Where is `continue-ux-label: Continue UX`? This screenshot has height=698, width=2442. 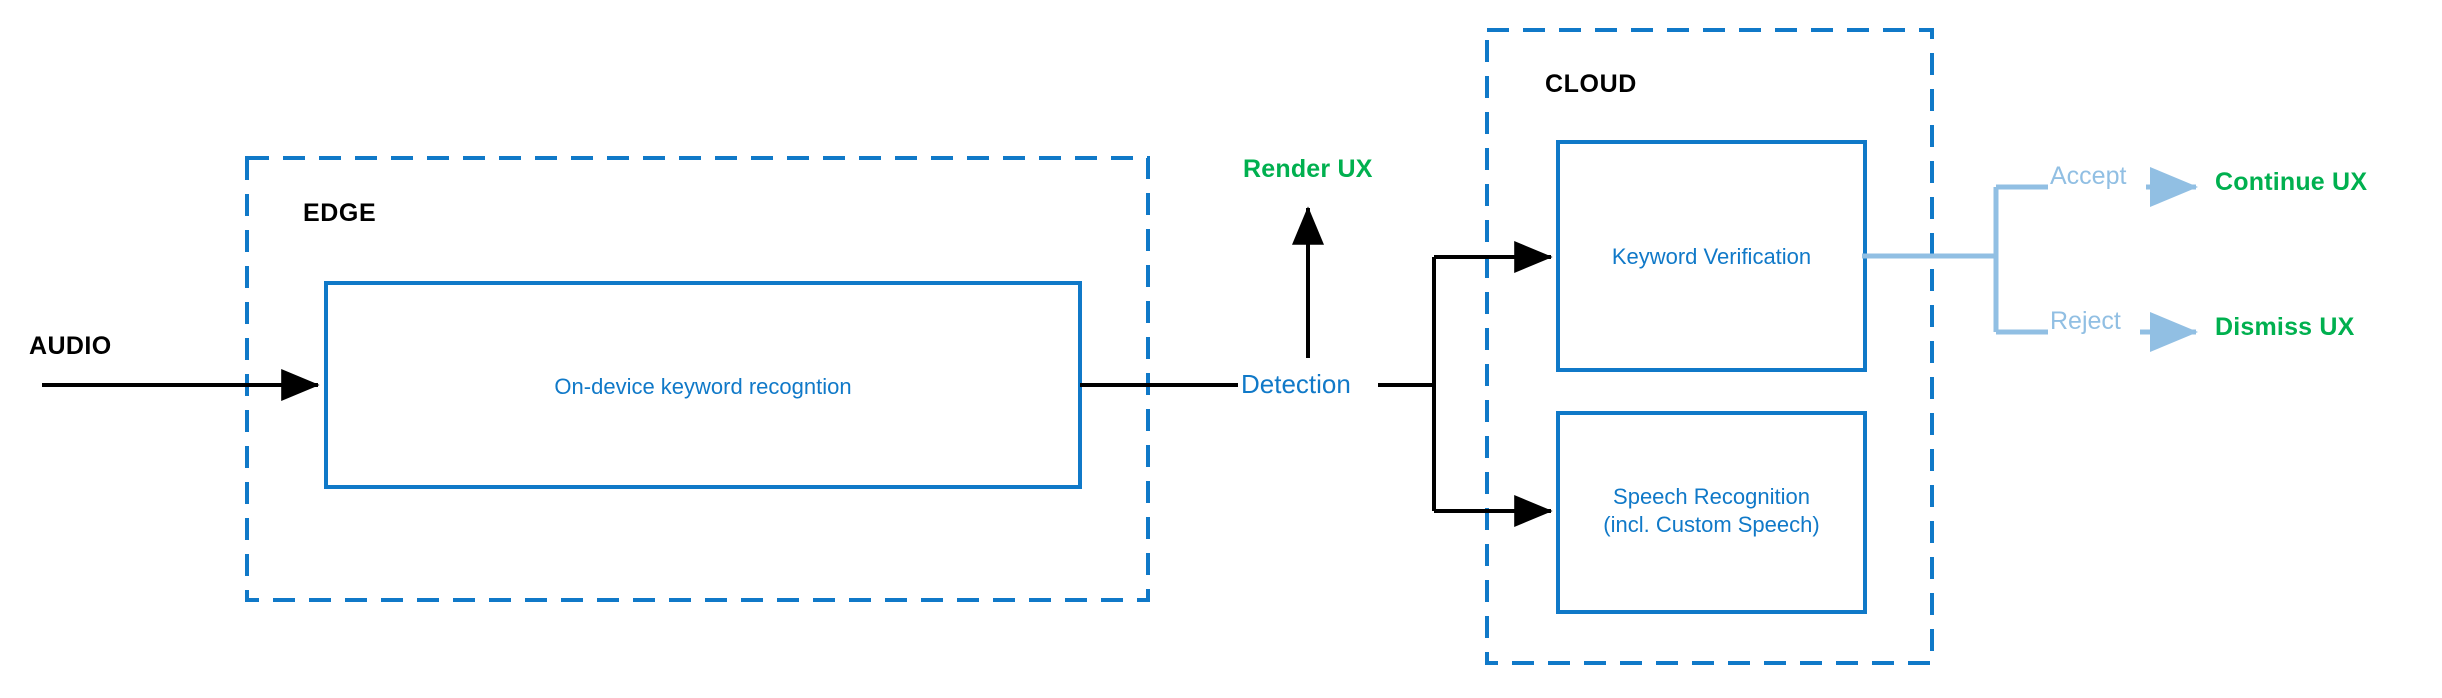 continue-ux-label: Continue UX is located at coordinates (2291, 182).